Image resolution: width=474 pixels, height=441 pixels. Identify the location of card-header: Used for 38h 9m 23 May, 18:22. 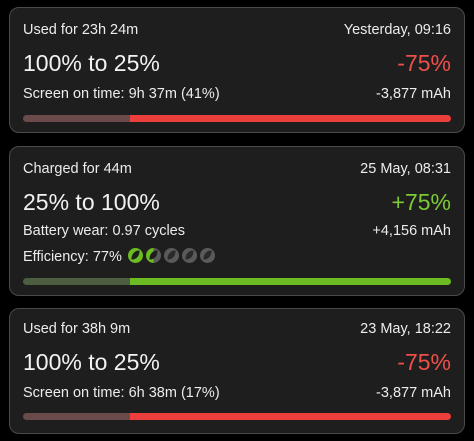
(237, 329).